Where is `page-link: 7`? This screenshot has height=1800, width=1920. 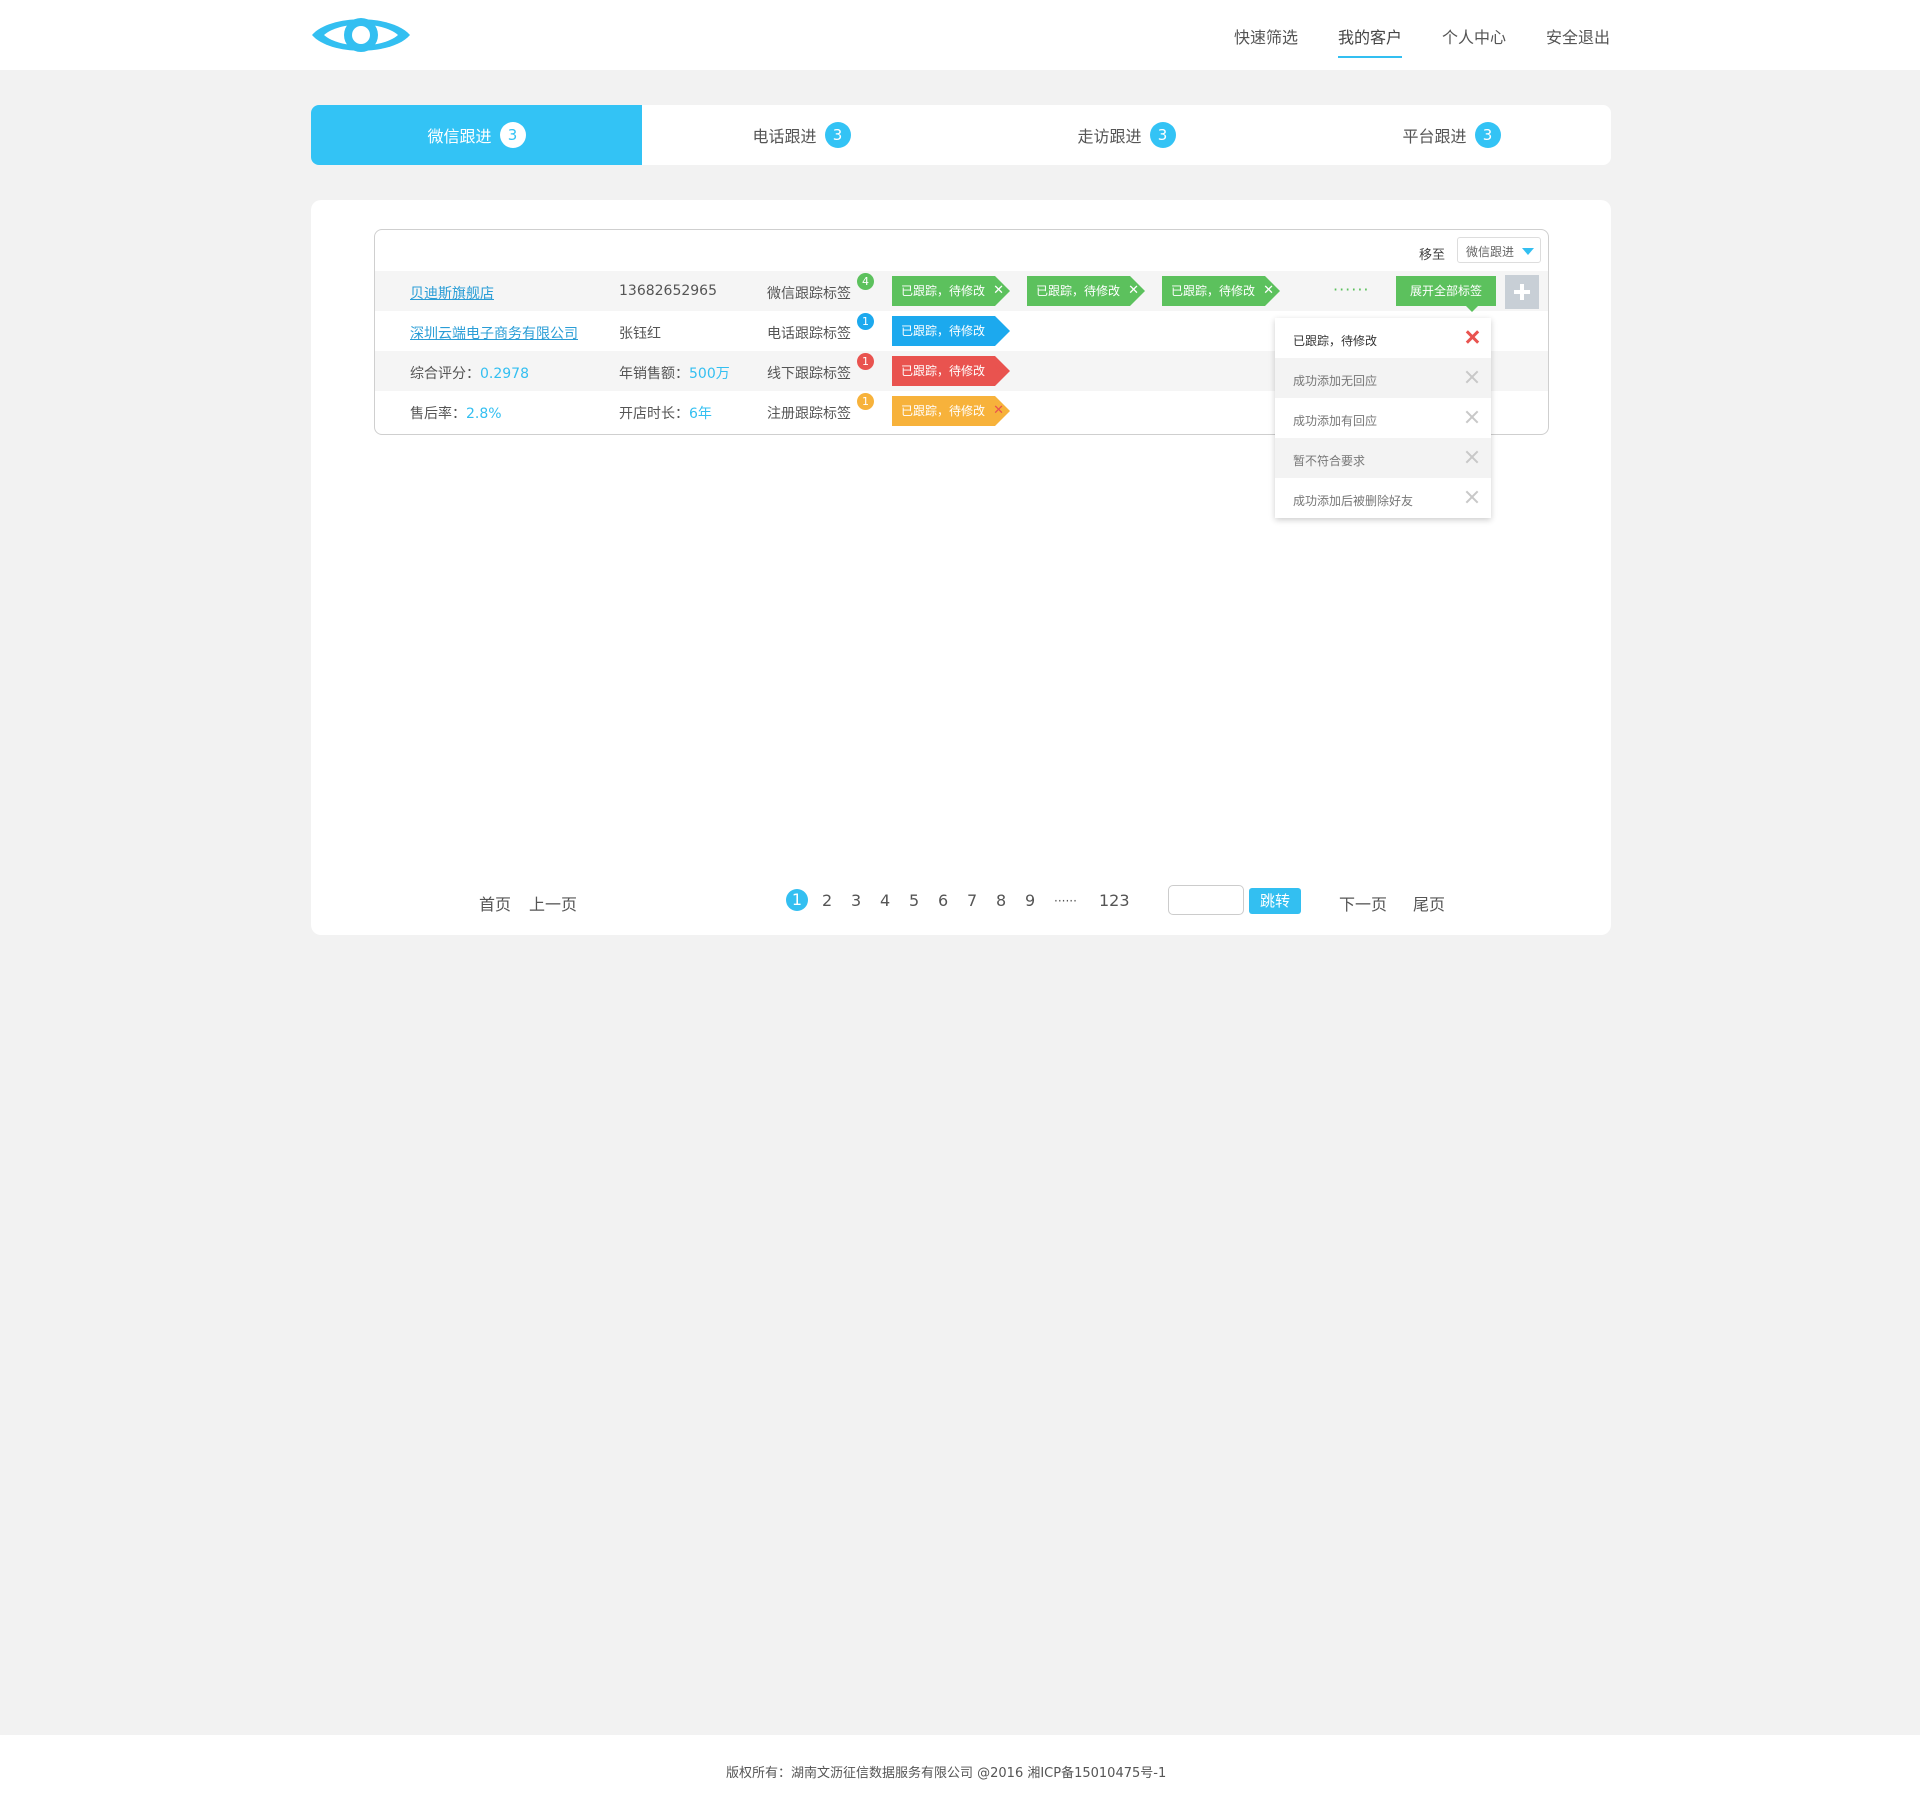
page-link: 7 is located at coordinates (972, 900).